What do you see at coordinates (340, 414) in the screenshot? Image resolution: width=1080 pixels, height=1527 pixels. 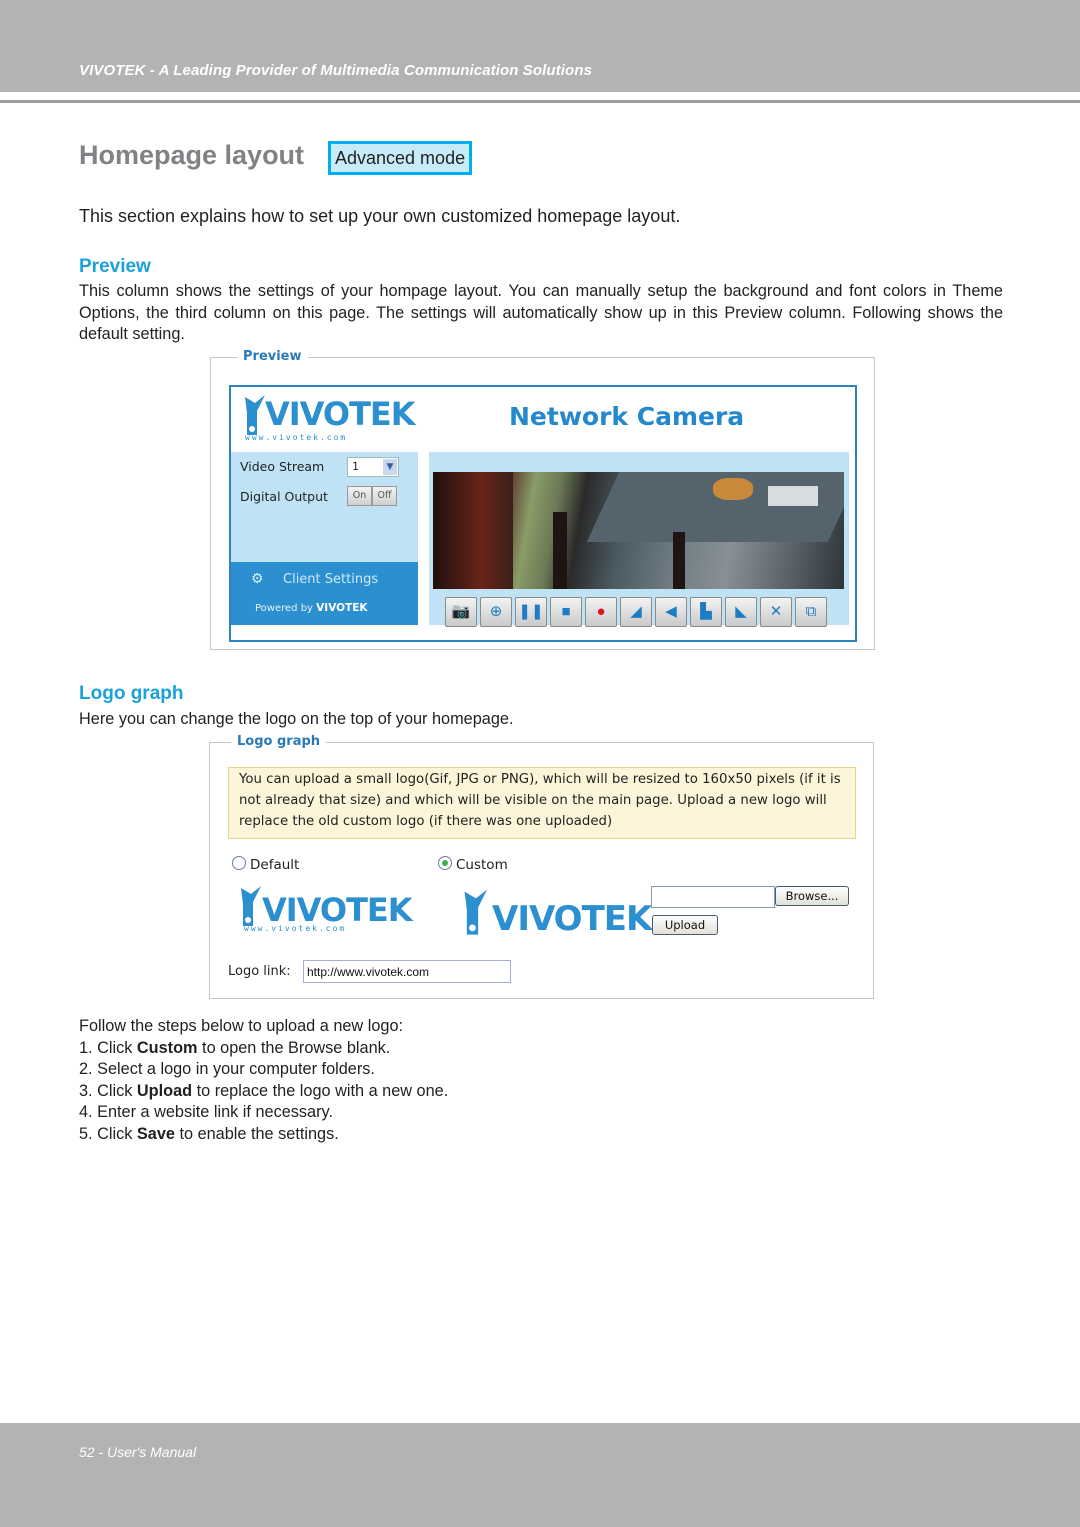 I see `logo-wordmark: VIVOTEK` at bounding box center [340, 414].